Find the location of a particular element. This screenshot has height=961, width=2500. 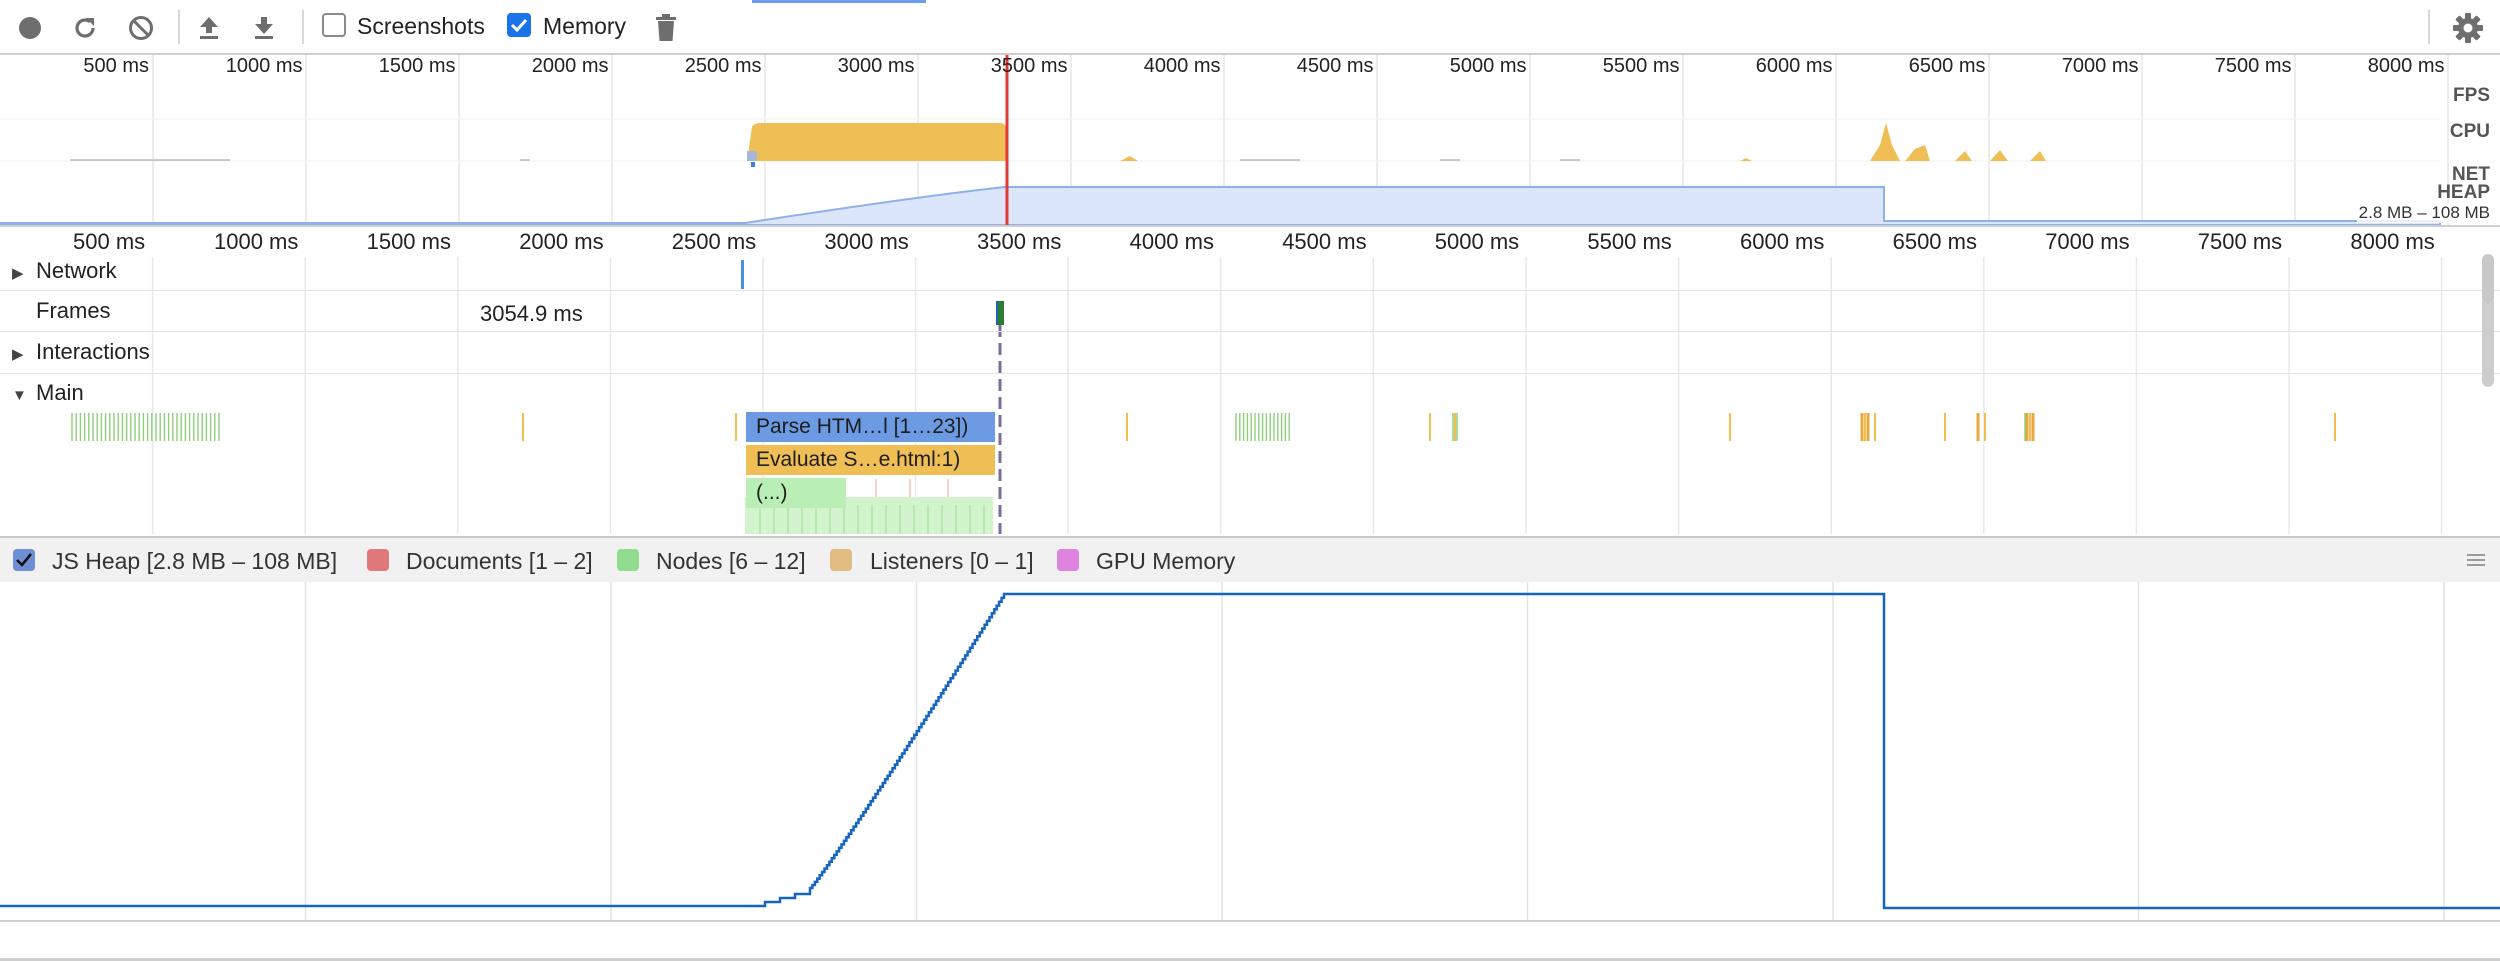

ruler-tick-label: 6500 ms is located at coordinates (1934, 241).